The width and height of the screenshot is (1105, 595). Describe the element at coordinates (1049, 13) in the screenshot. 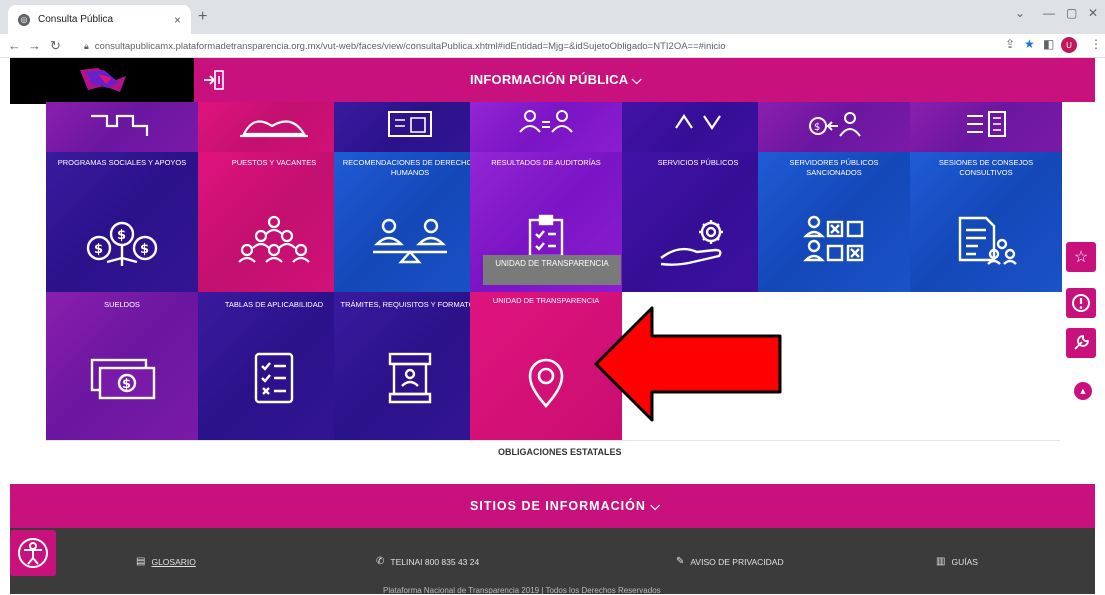

I see `minimize-icon: —` at that location.